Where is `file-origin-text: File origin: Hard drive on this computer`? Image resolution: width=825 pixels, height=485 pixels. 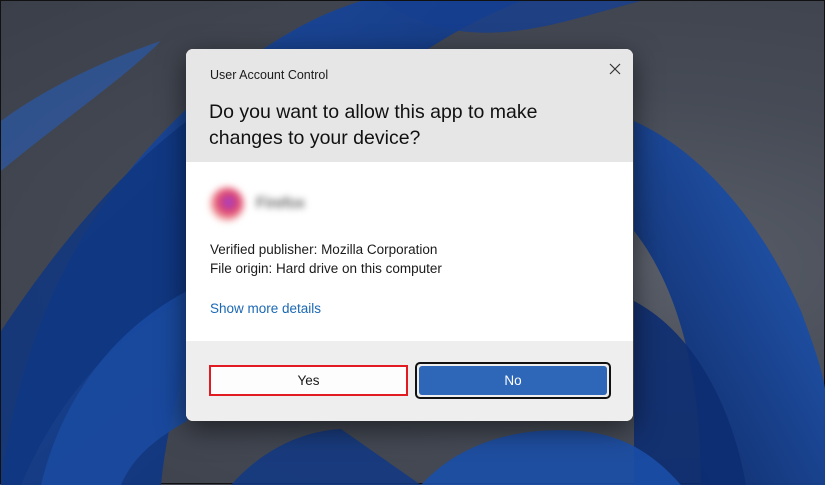
file-origin-text: File origin: Hard drive on this computer is located at coordinates (326, 268).